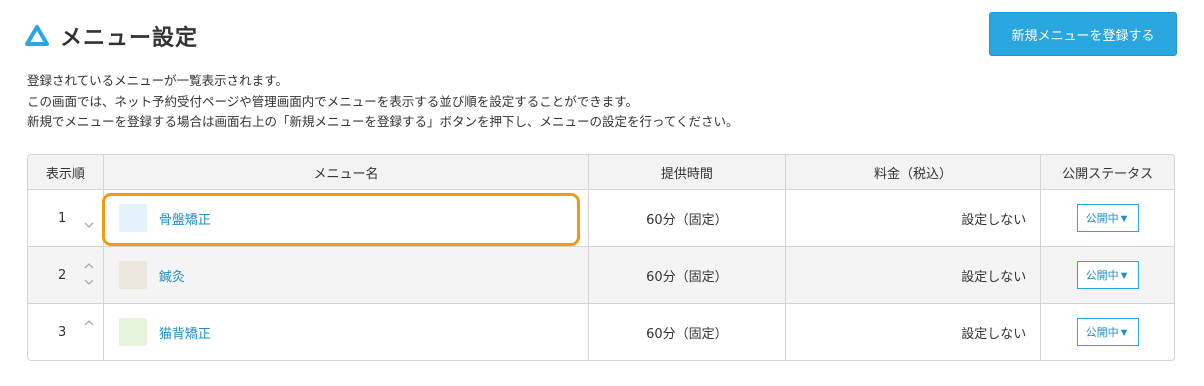 Image resolution: width=1204 pixels, height=386 pixels. I want to click on menu-name-link: 骨盤矯正, so click(185, 218).